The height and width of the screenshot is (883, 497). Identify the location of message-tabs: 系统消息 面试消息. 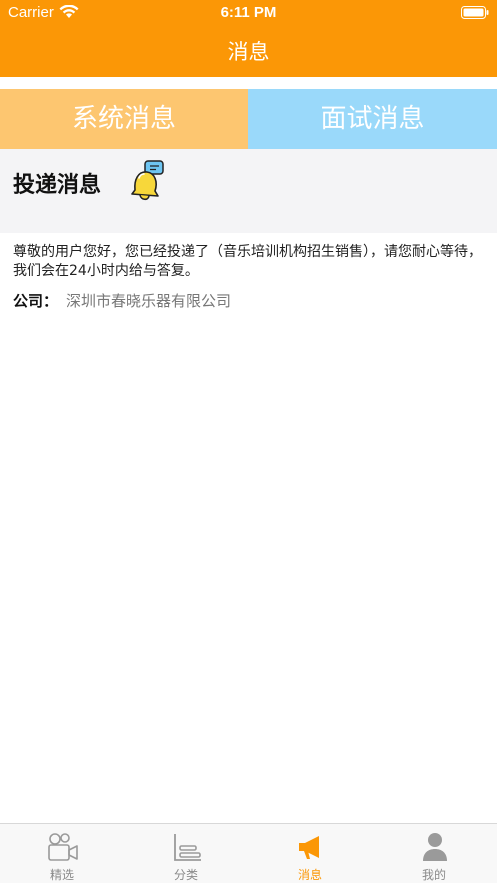
(248, 119).